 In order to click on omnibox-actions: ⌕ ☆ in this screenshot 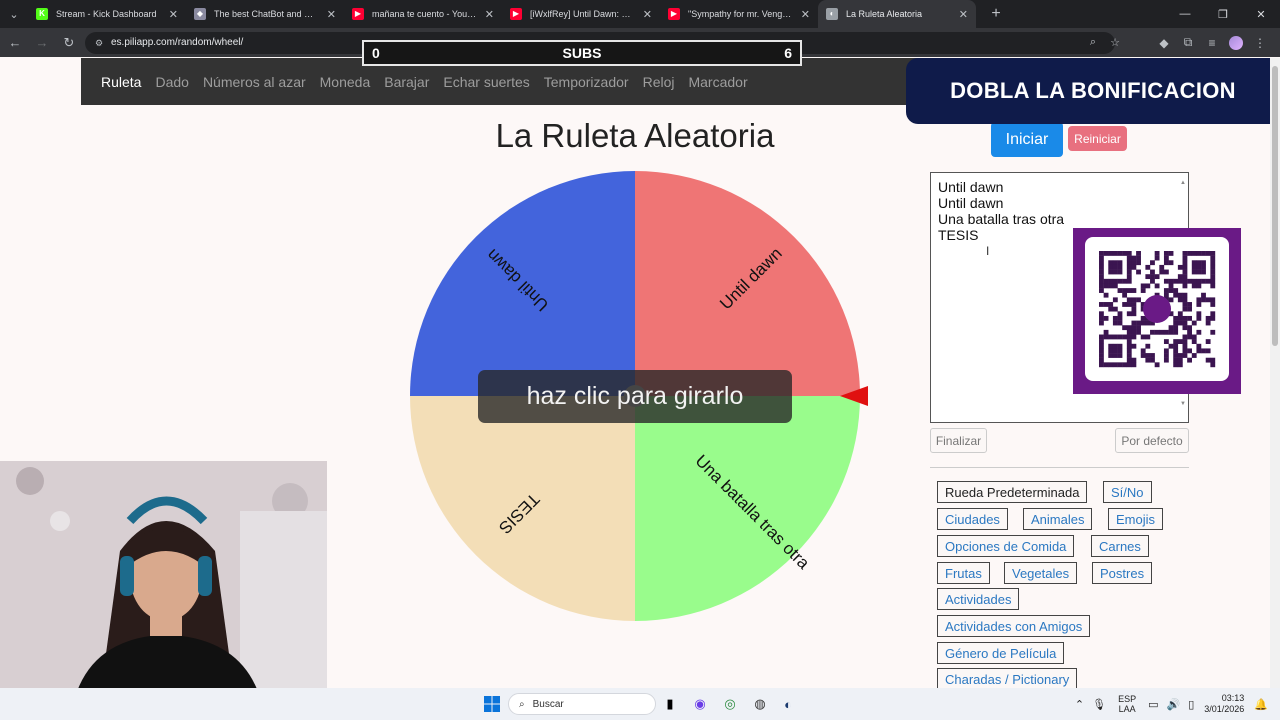, I will do `click(1104, 42)`.